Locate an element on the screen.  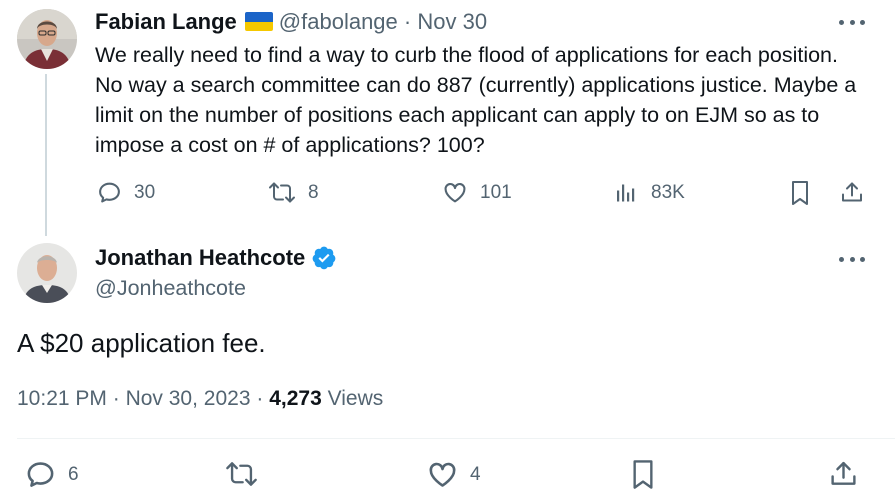
tweet2-header: Jonathan Heathcote is located at coordinates (216, 258).